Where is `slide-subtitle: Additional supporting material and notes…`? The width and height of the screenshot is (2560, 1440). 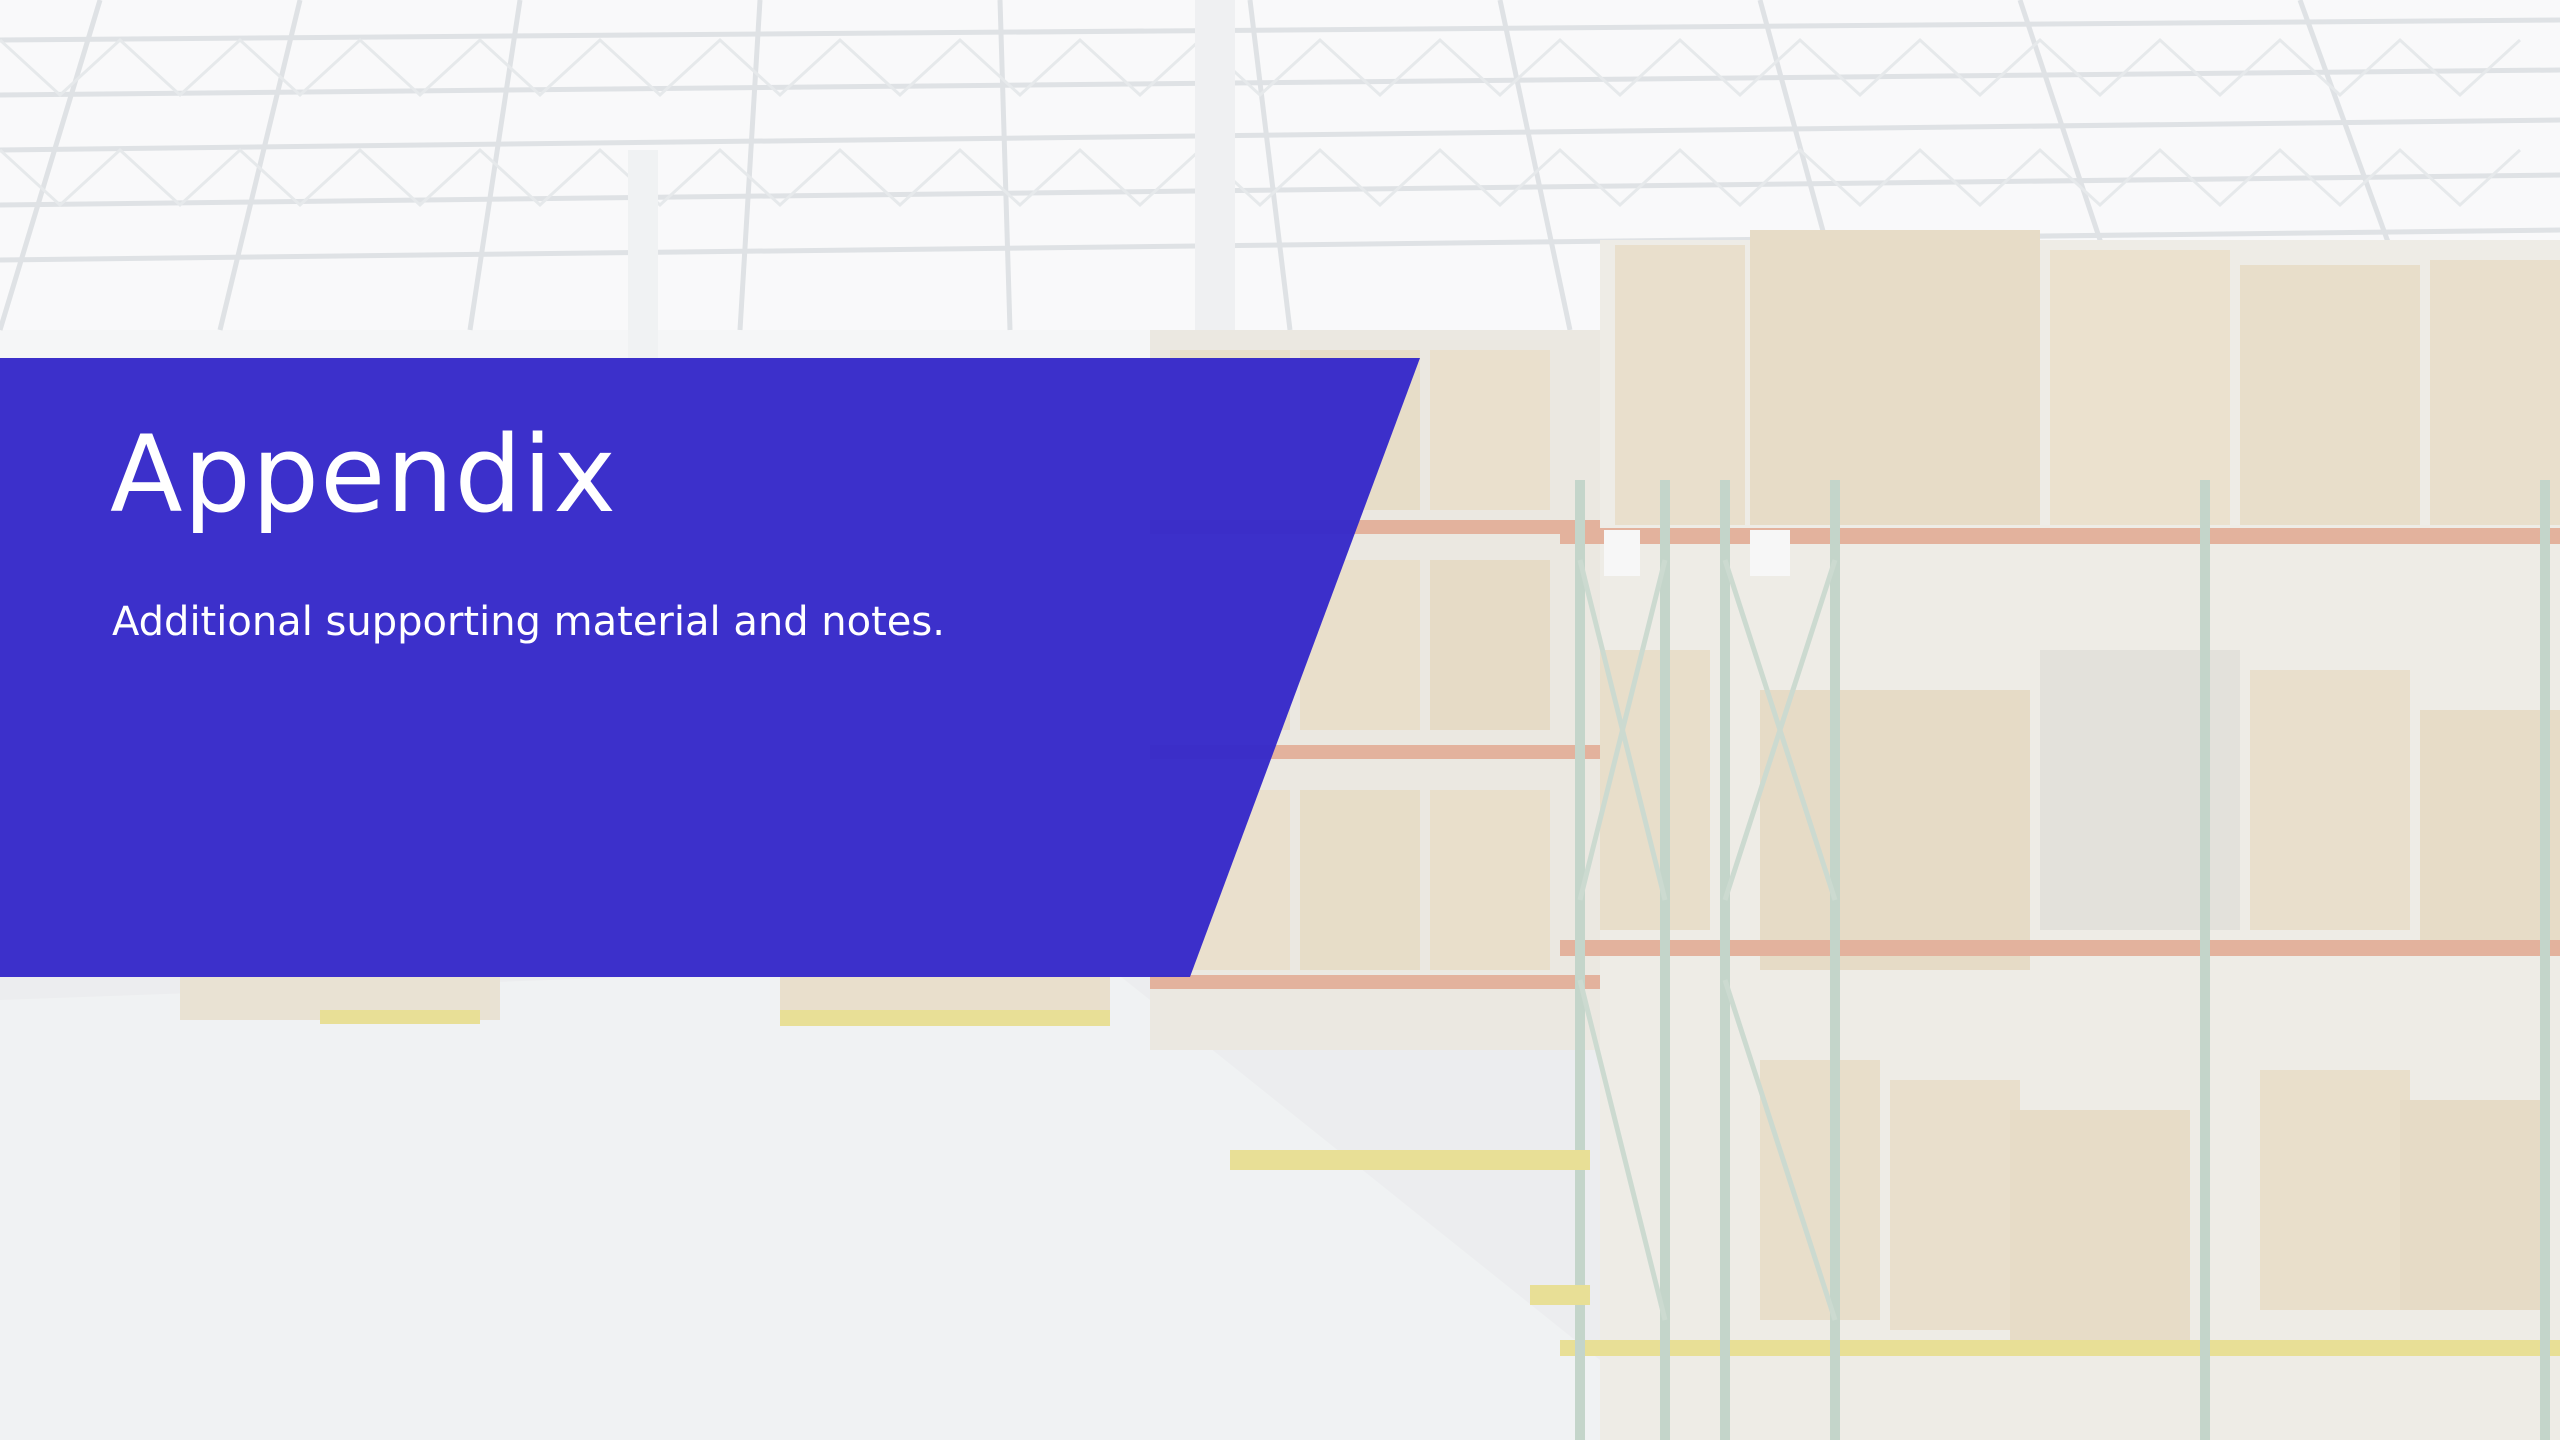 slide-subtitle: Additional supporting material and notes… is located at coordinates (528, 622).